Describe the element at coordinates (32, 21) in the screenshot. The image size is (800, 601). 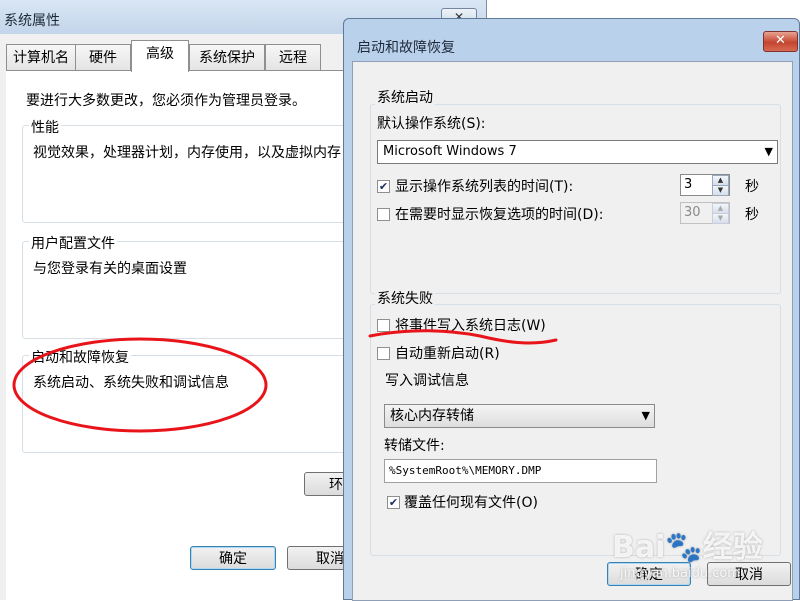
I see `window-title: 系统属性` at that location.